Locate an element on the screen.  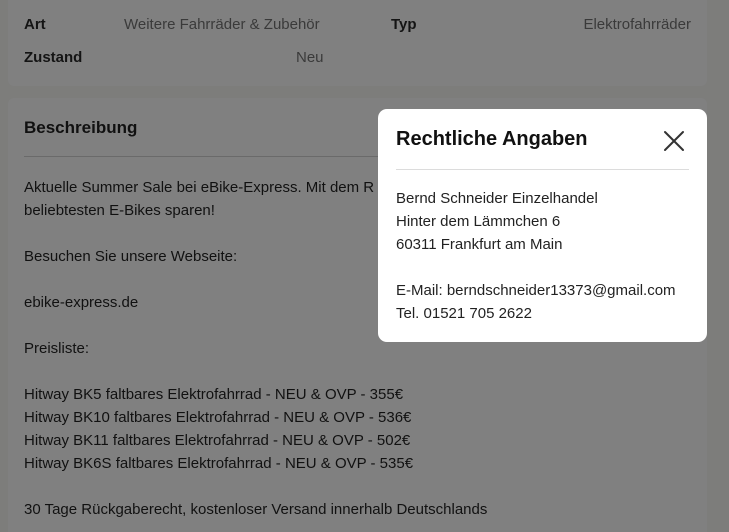
close-icon is located at coordinates (674, 141).